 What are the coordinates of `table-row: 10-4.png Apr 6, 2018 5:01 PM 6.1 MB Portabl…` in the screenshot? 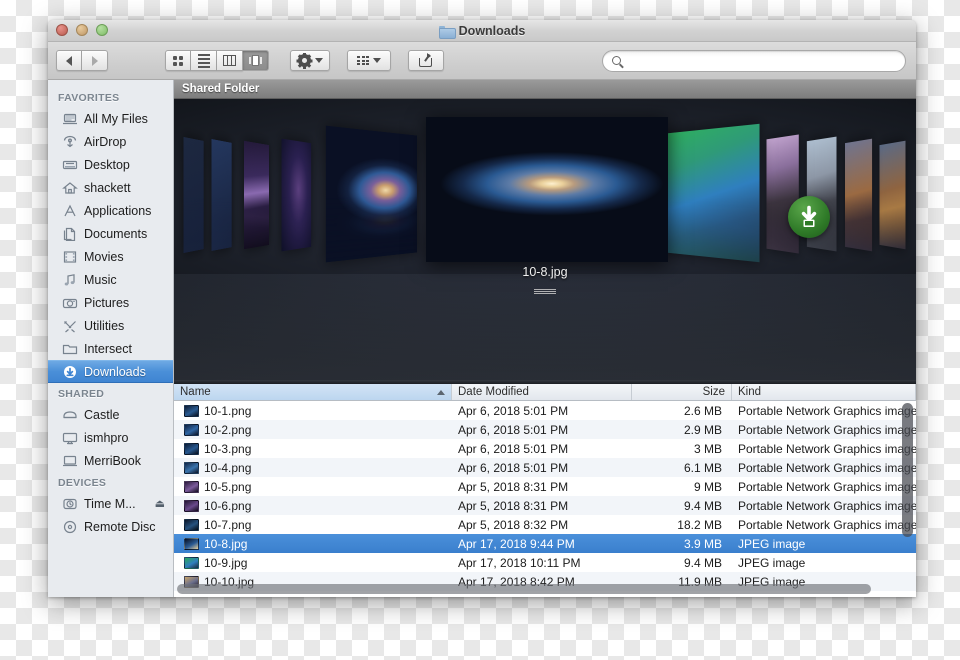 It's located at (545, 467).